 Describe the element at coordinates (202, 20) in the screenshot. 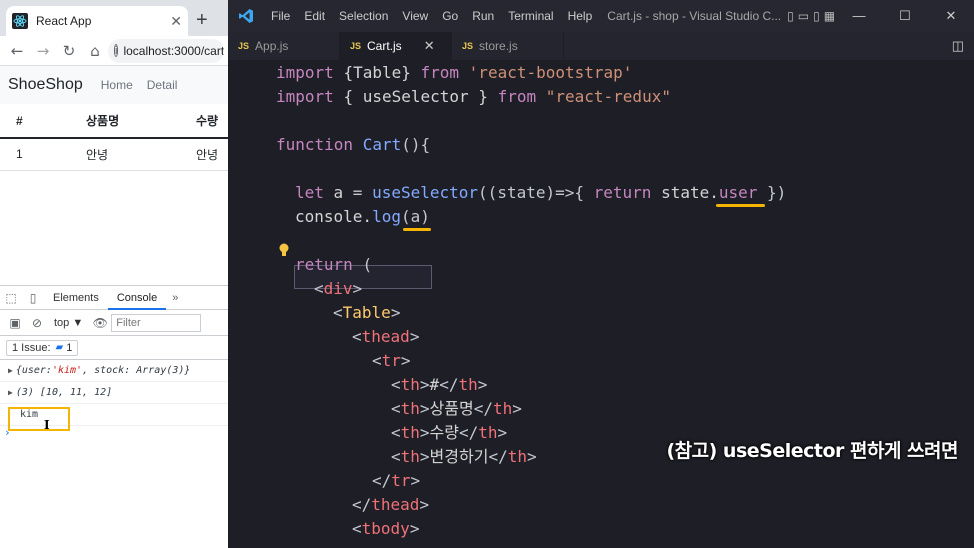

I see `new-tab-button: +` at that location.